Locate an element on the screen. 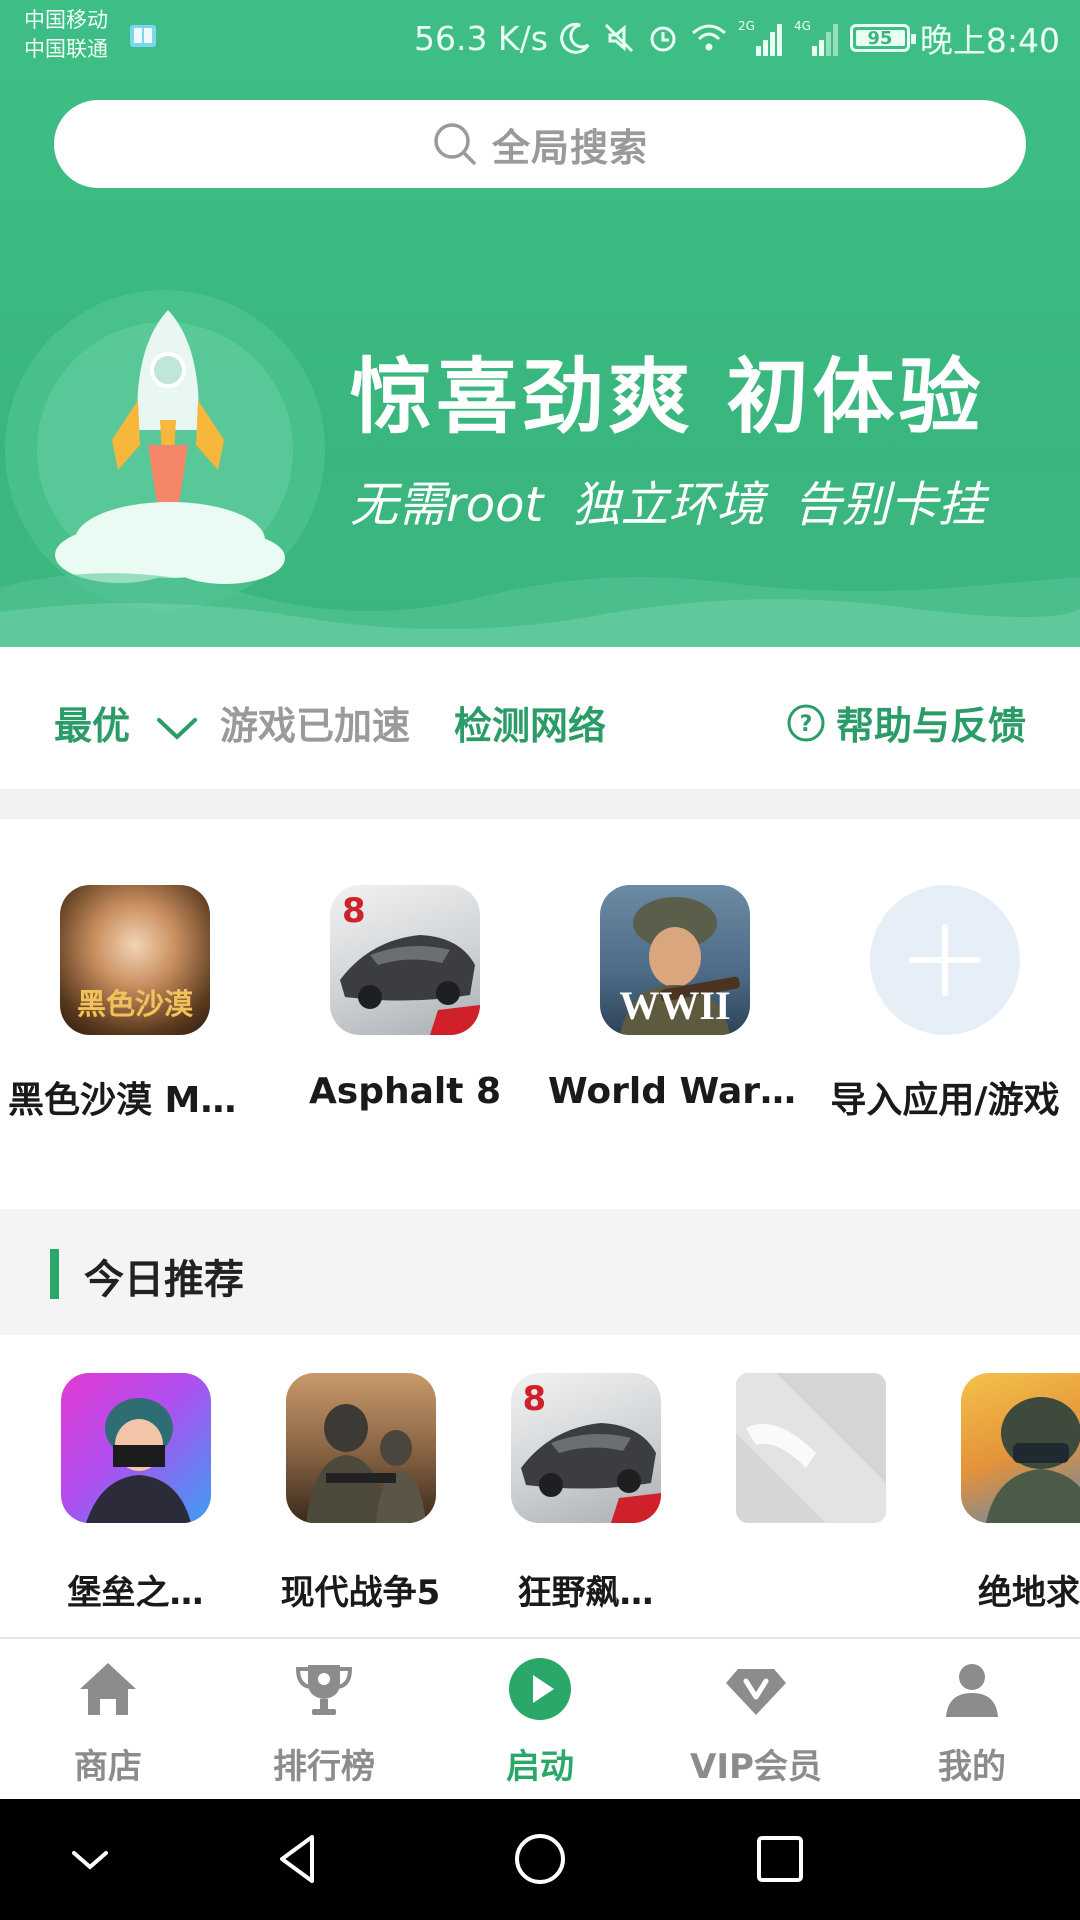 This screenshot has width=1080, height=1920. carrier-2: 中国联通 is located at coordinates (66, 49).